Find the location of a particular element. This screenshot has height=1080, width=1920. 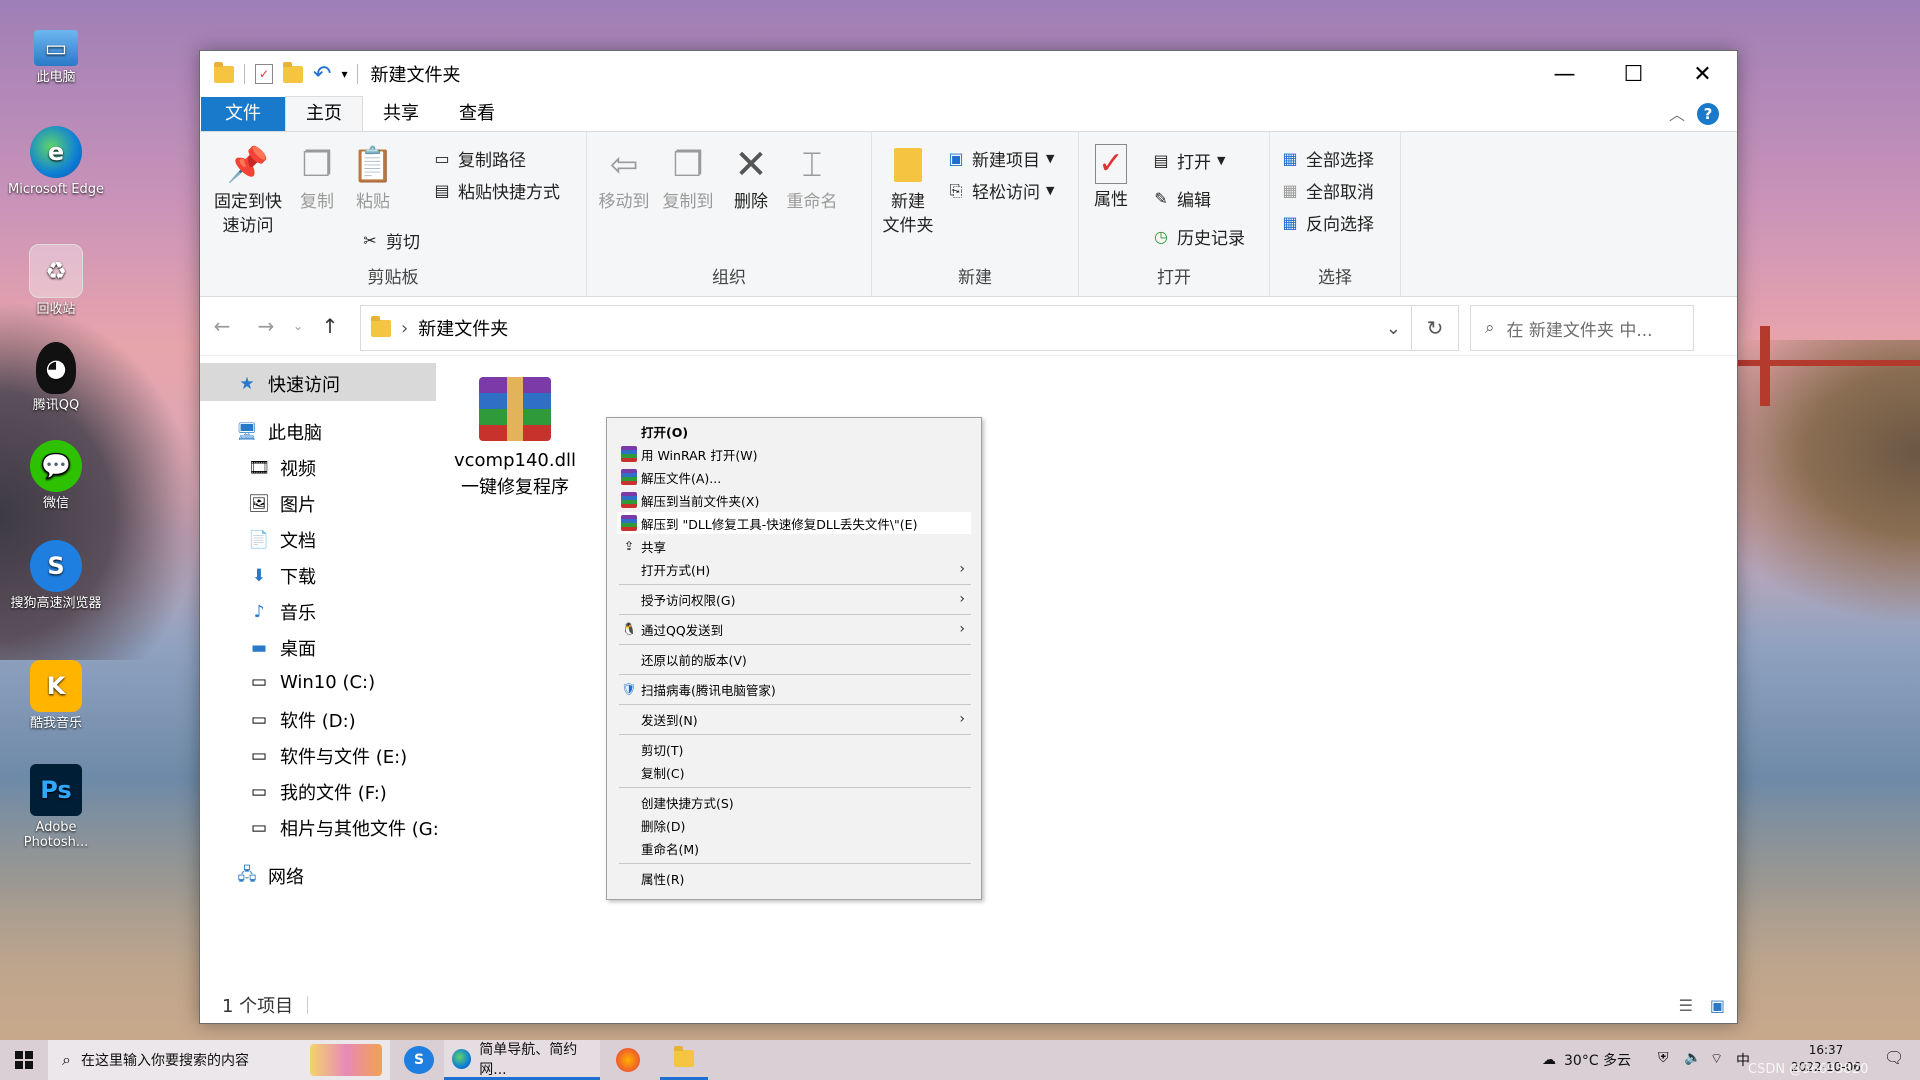

paste-shortcut-button: ▤ 粘贴快捷方式 is located at coordinates (496, 190).